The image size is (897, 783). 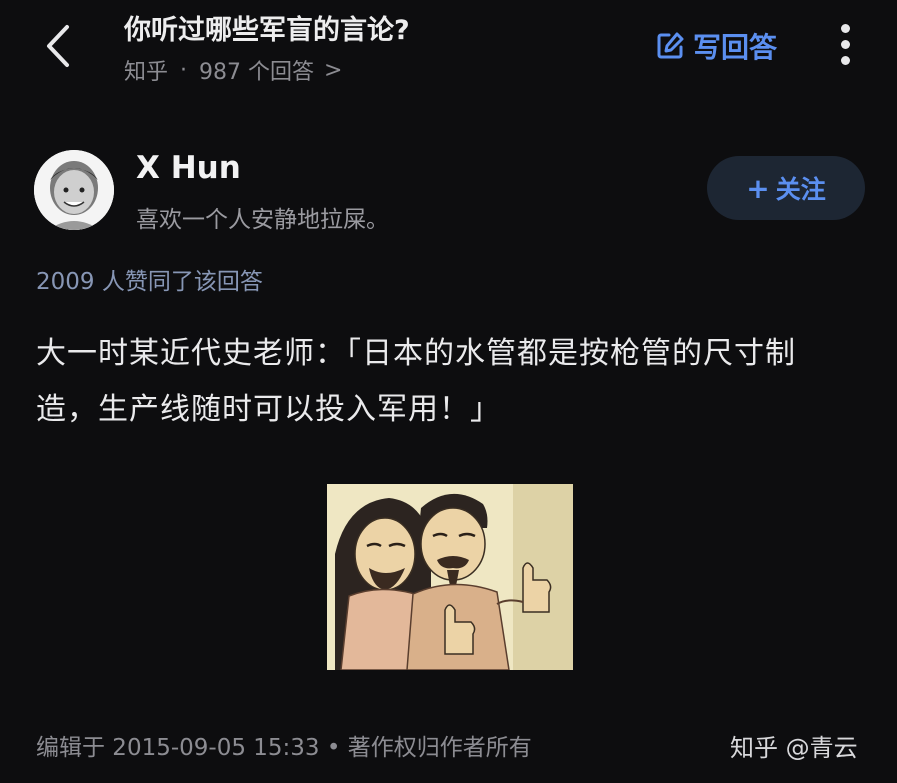 I want to click on upvote-count: 2009 人赞同了该回答, so click(x=149, y=282).